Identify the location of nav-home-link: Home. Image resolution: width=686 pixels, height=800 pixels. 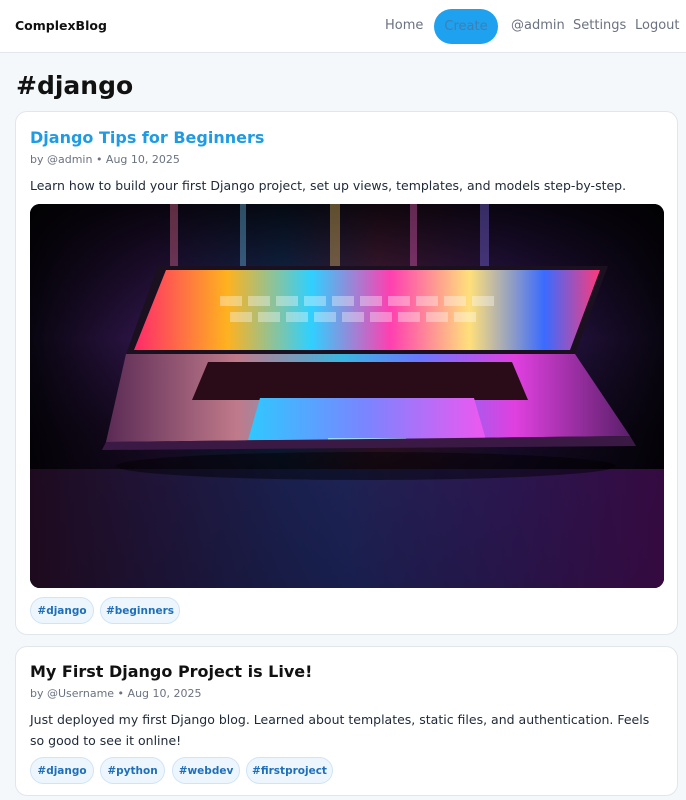
(404, 25).